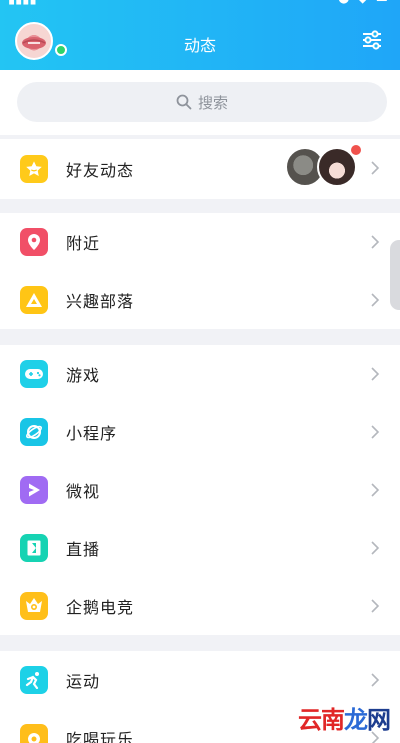 The width and height of the screenshot is (400, 743). I want to click on sliders-icon, so click(372, 40).